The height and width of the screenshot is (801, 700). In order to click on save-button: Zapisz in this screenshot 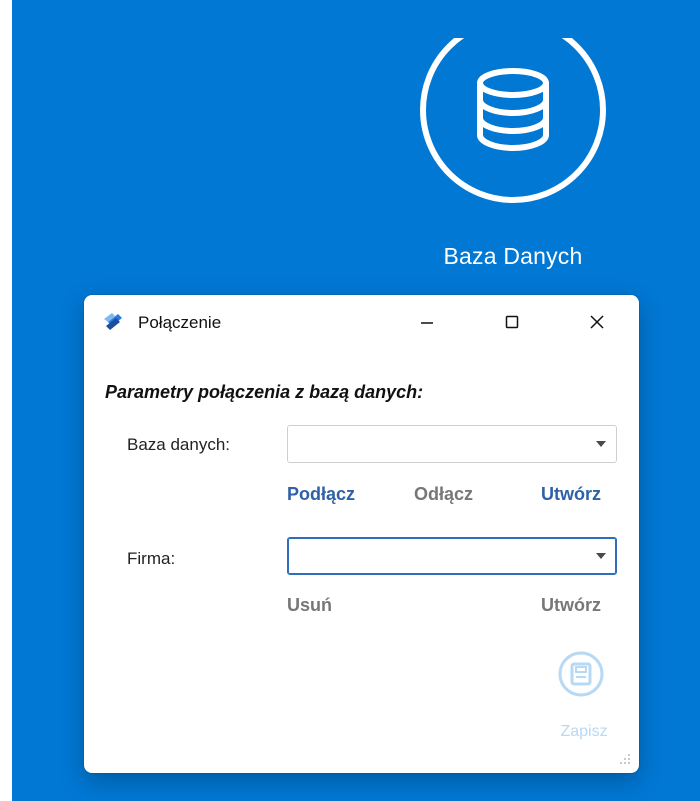, I will do `click(584, 696)`.